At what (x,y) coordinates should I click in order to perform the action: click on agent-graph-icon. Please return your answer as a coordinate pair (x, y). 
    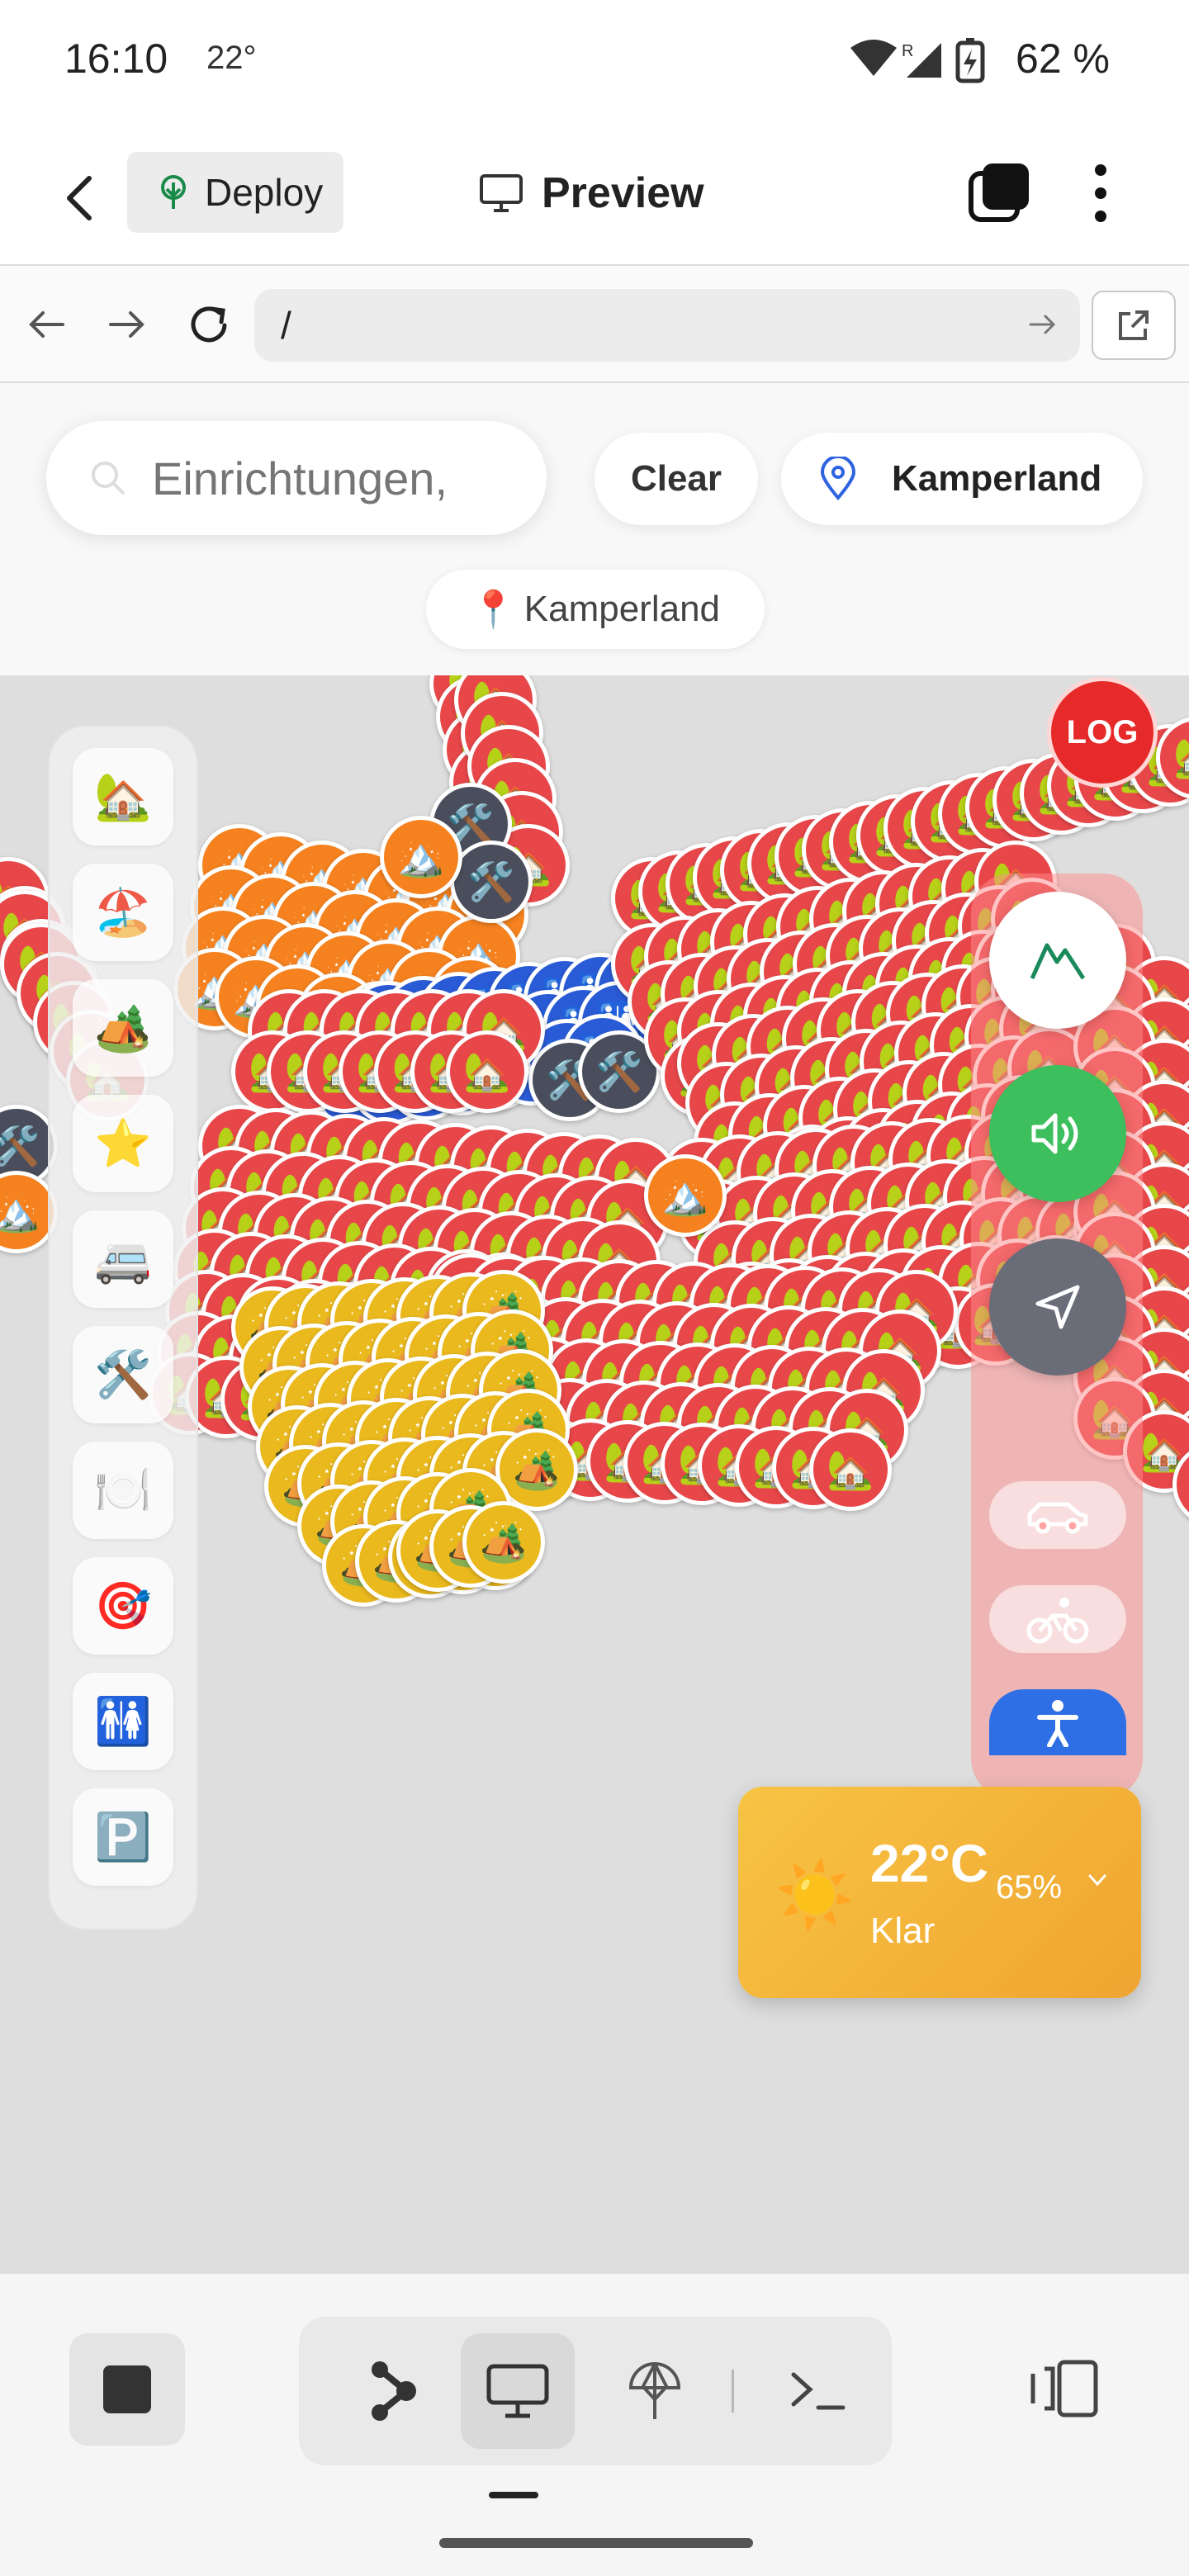
    Looking at the image, I should click on (394, 2391).